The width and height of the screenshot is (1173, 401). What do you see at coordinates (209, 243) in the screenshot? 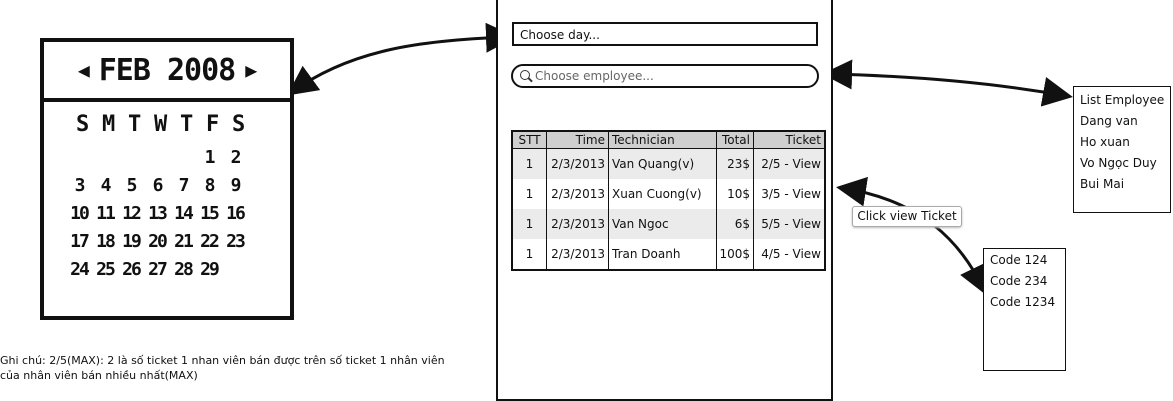
I see `calendar-day: 22` at bounding box center [209, 243].